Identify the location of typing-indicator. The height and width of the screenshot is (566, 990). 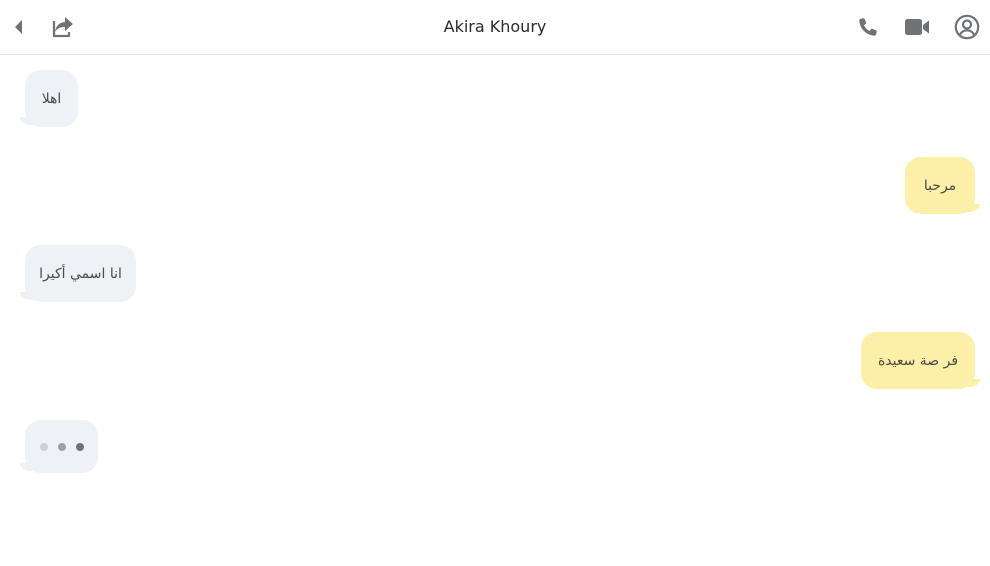
(61, 446).